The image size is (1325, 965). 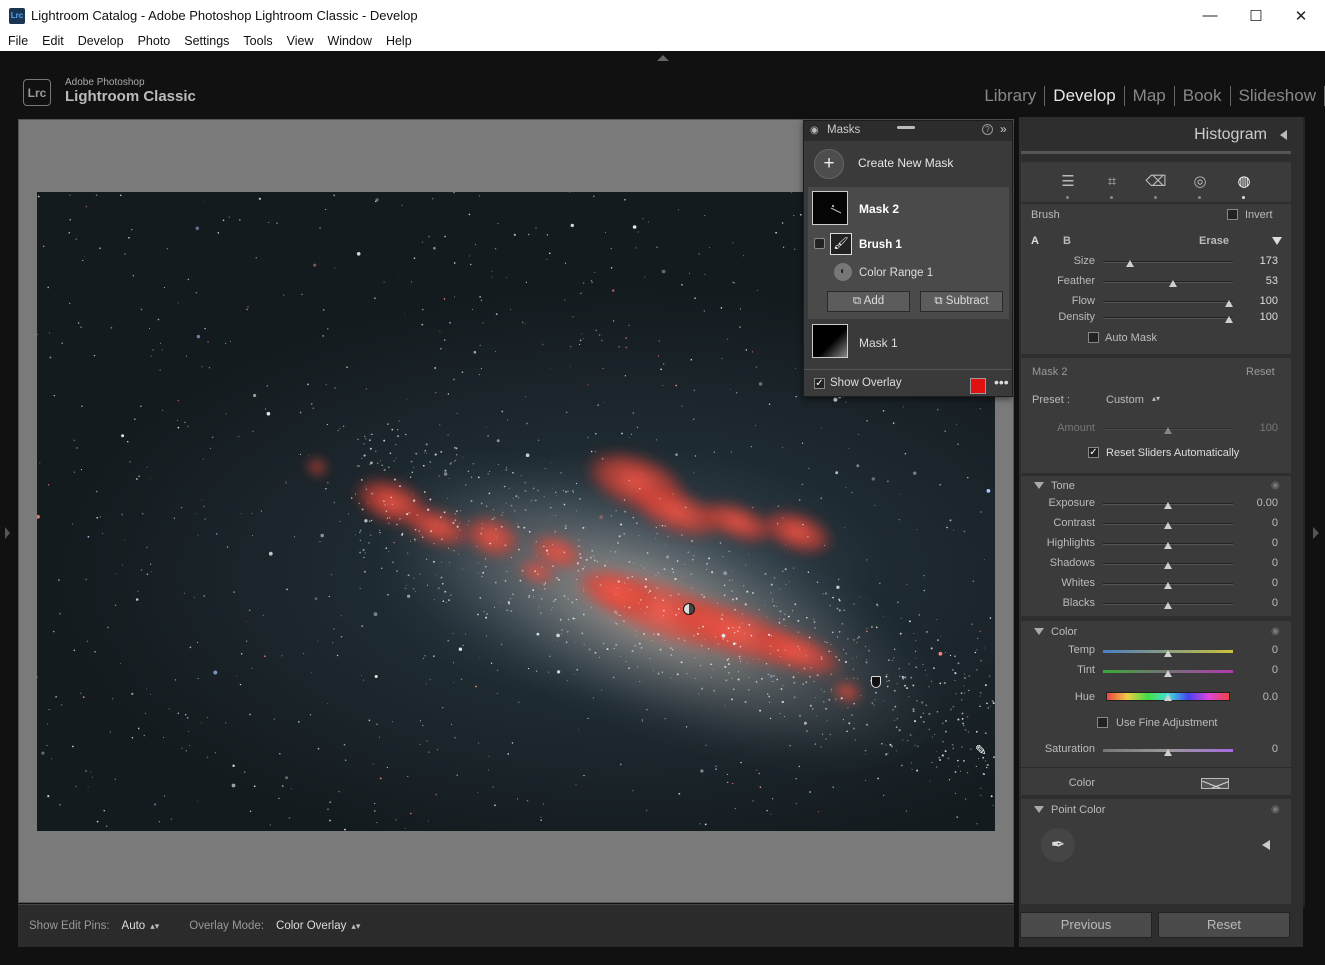 I want to click on size-slider-thumb, so click(x=1130, y=263).